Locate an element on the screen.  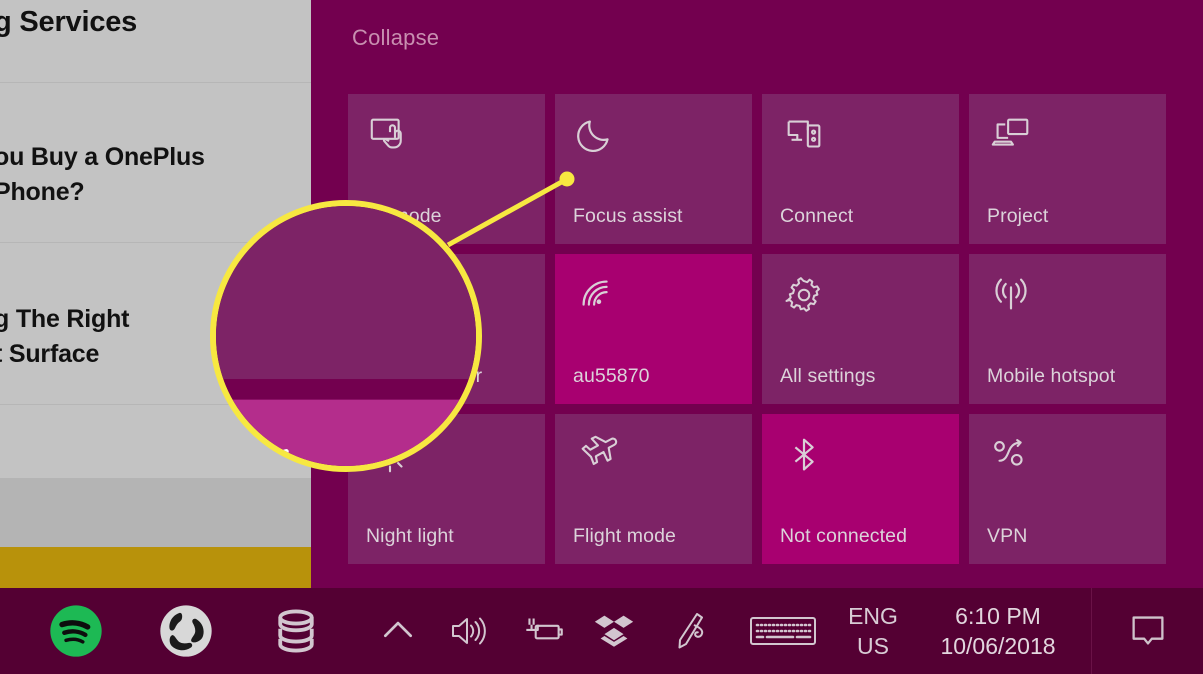
tile-label: Night light is located at coordinates (410, 536).